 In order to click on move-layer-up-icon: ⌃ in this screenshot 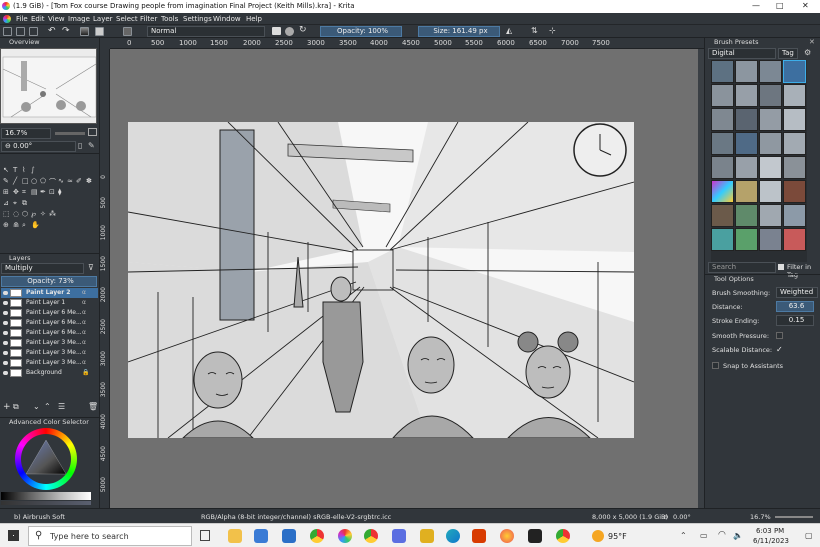, I will do `click(47, 406)`.